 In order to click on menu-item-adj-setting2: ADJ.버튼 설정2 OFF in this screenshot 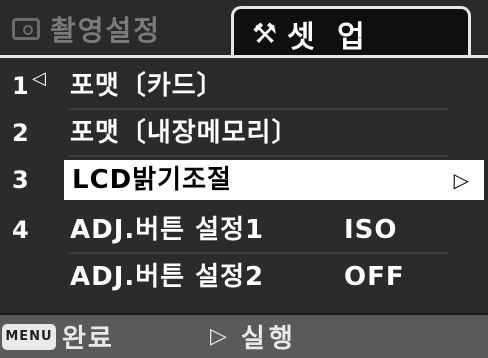, I will do `click(244, 277)`.